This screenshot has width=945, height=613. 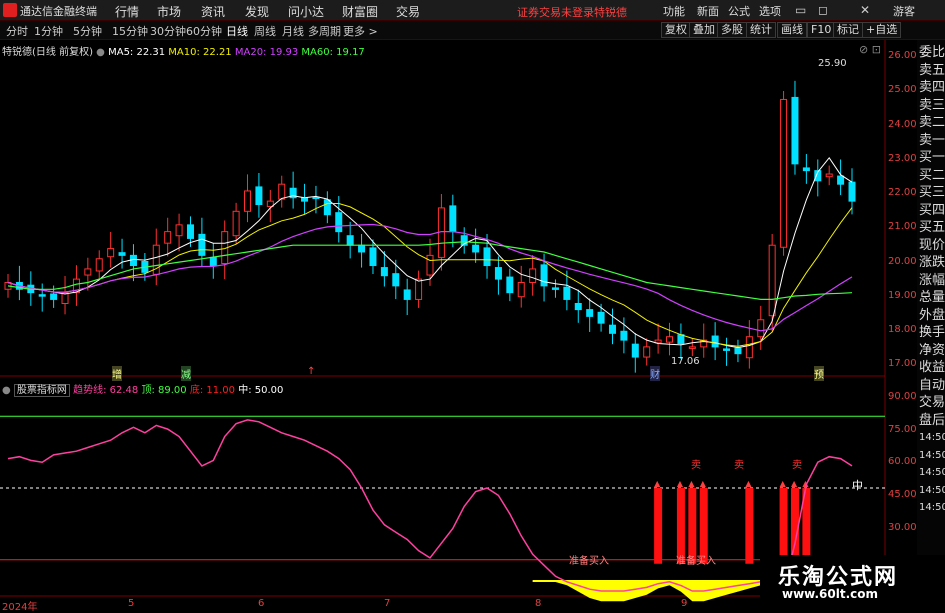 What do you see at coordinates (932, 245) in the screenshot?
I see `sidebar-item: 现价` at bounding box center [932, 245].